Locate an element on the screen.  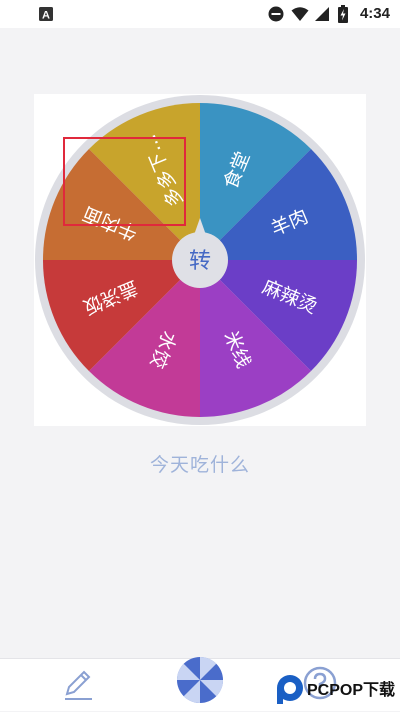
do-not-disturb-icon is located at coordinates (276, 14).